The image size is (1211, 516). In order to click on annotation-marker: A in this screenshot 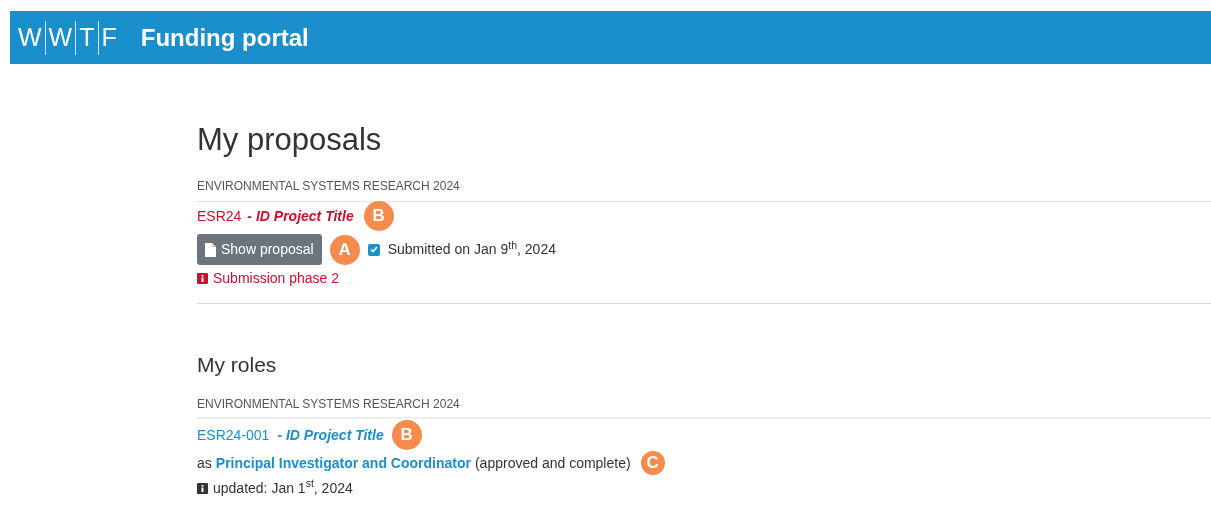, I will do `click(344, 249)`.